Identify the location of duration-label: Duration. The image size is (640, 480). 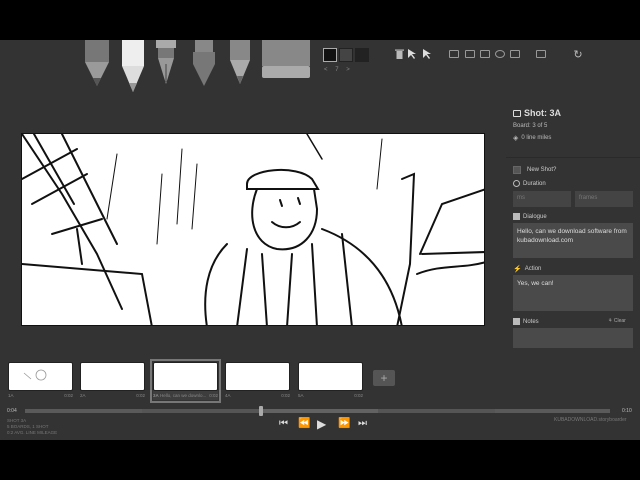
(529, 183).